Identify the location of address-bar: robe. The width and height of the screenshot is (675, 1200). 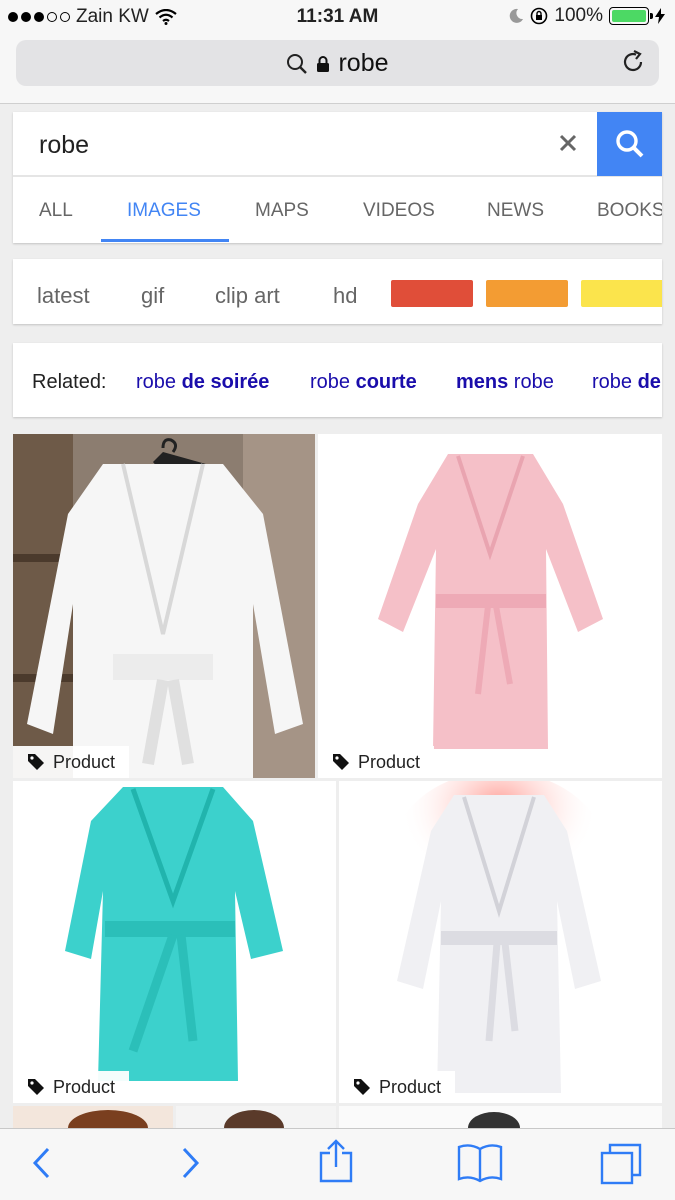
(337, 63).